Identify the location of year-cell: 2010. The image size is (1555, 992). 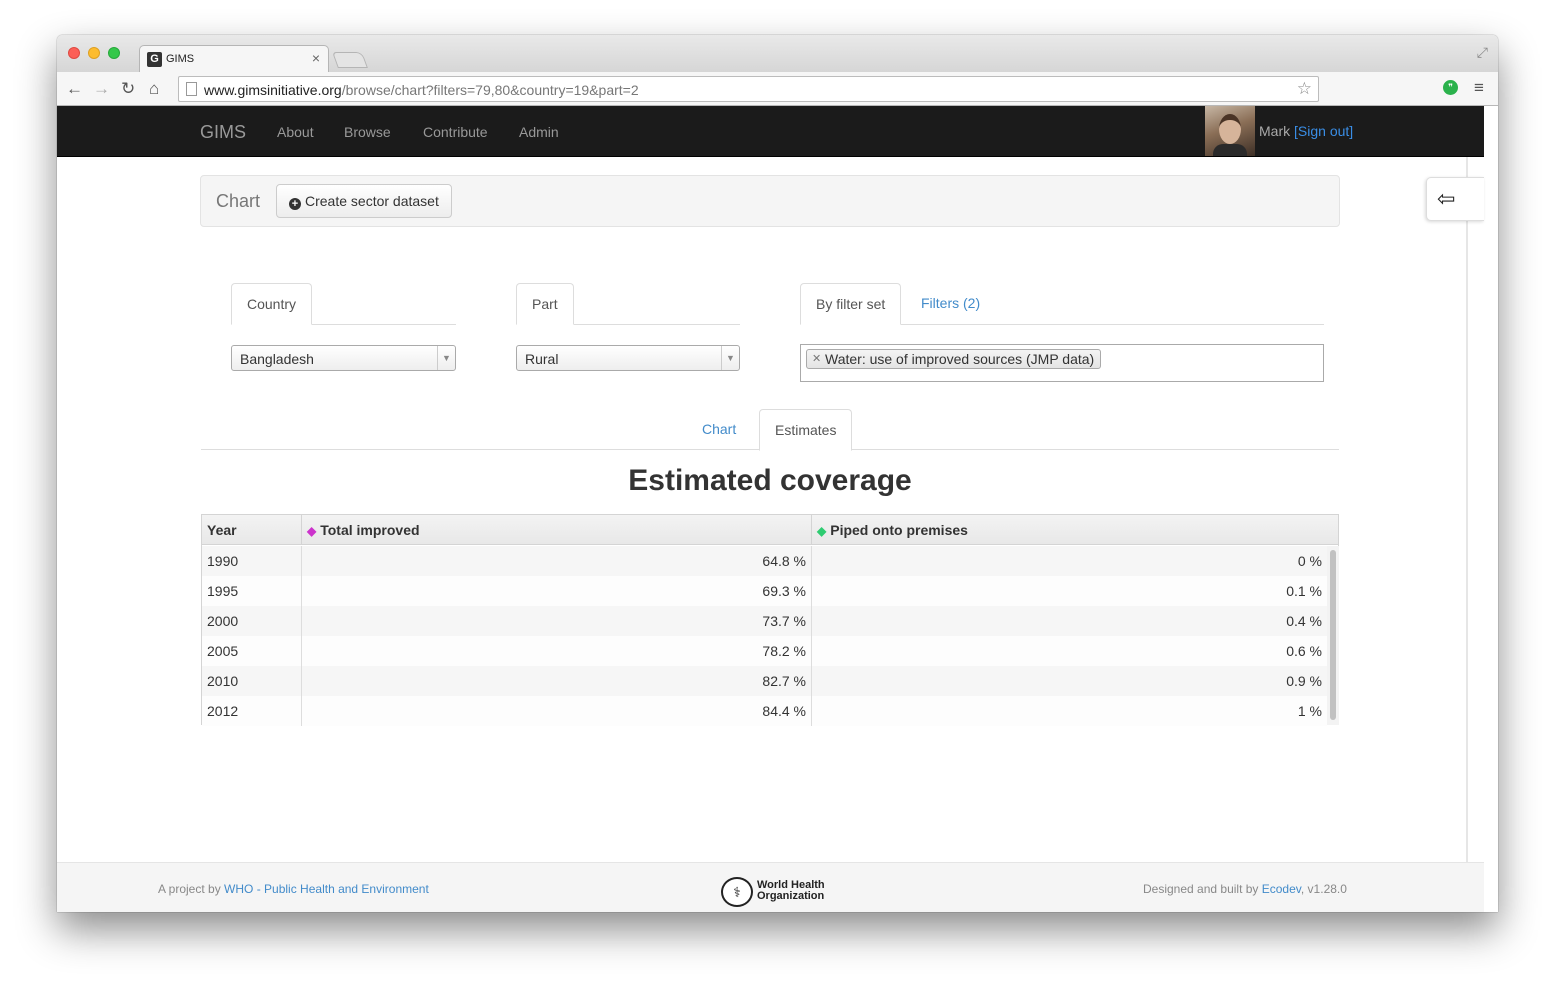
(252, 681).